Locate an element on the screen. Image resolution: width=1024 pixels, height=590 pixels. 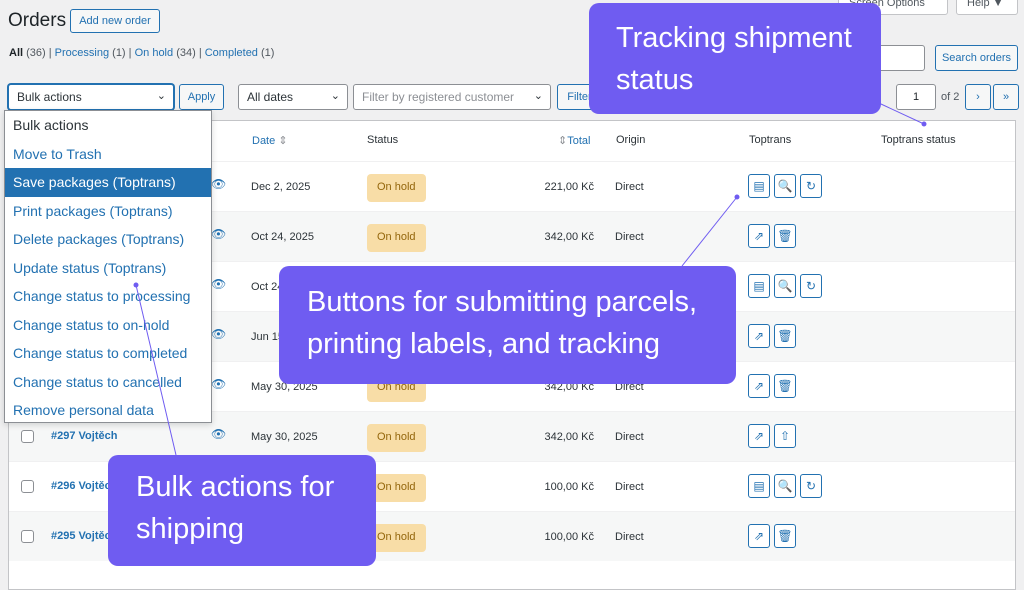
filter-onhold-link: On hold is located at coordinates (154, 53).